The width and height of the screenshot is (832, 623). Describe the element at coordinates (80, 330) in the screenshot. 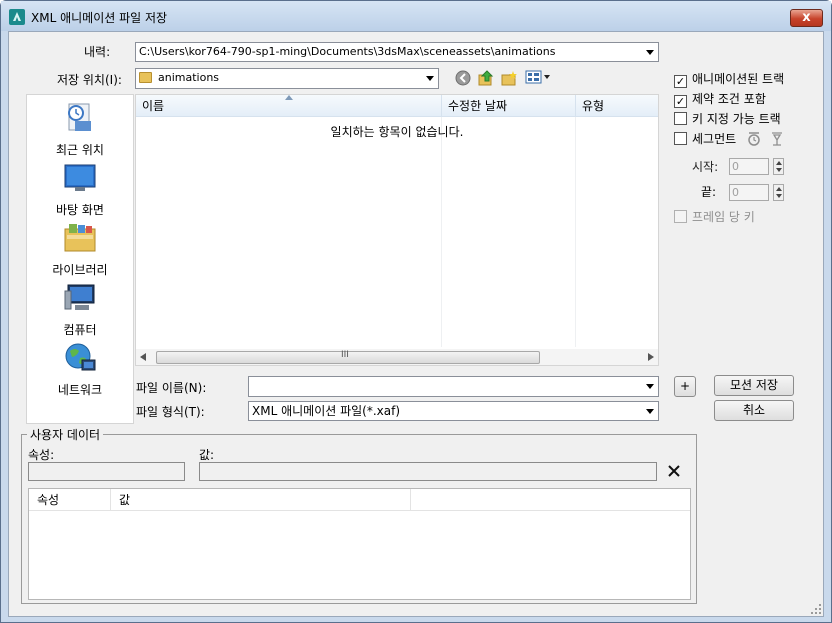

I see `place-label: 컴퓨터` at that location.